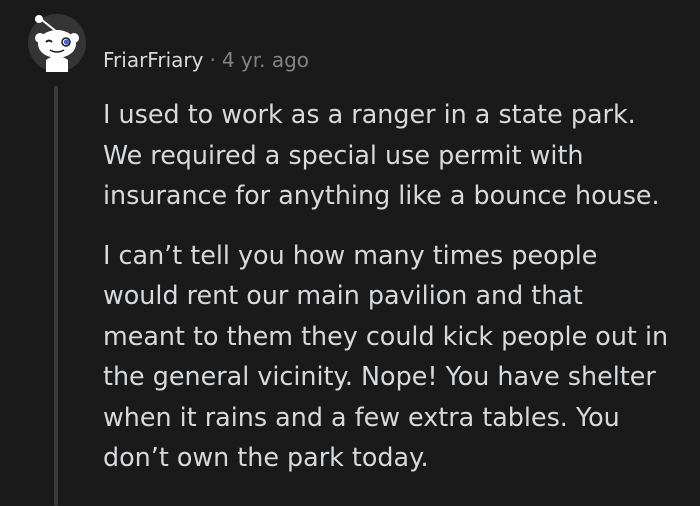 The height and width of the screenshot is (506, 700). Describe the element at coordinates (265, 60) in the screenshot. I see `comment-timestamp: 4 yr. ago` at that location.